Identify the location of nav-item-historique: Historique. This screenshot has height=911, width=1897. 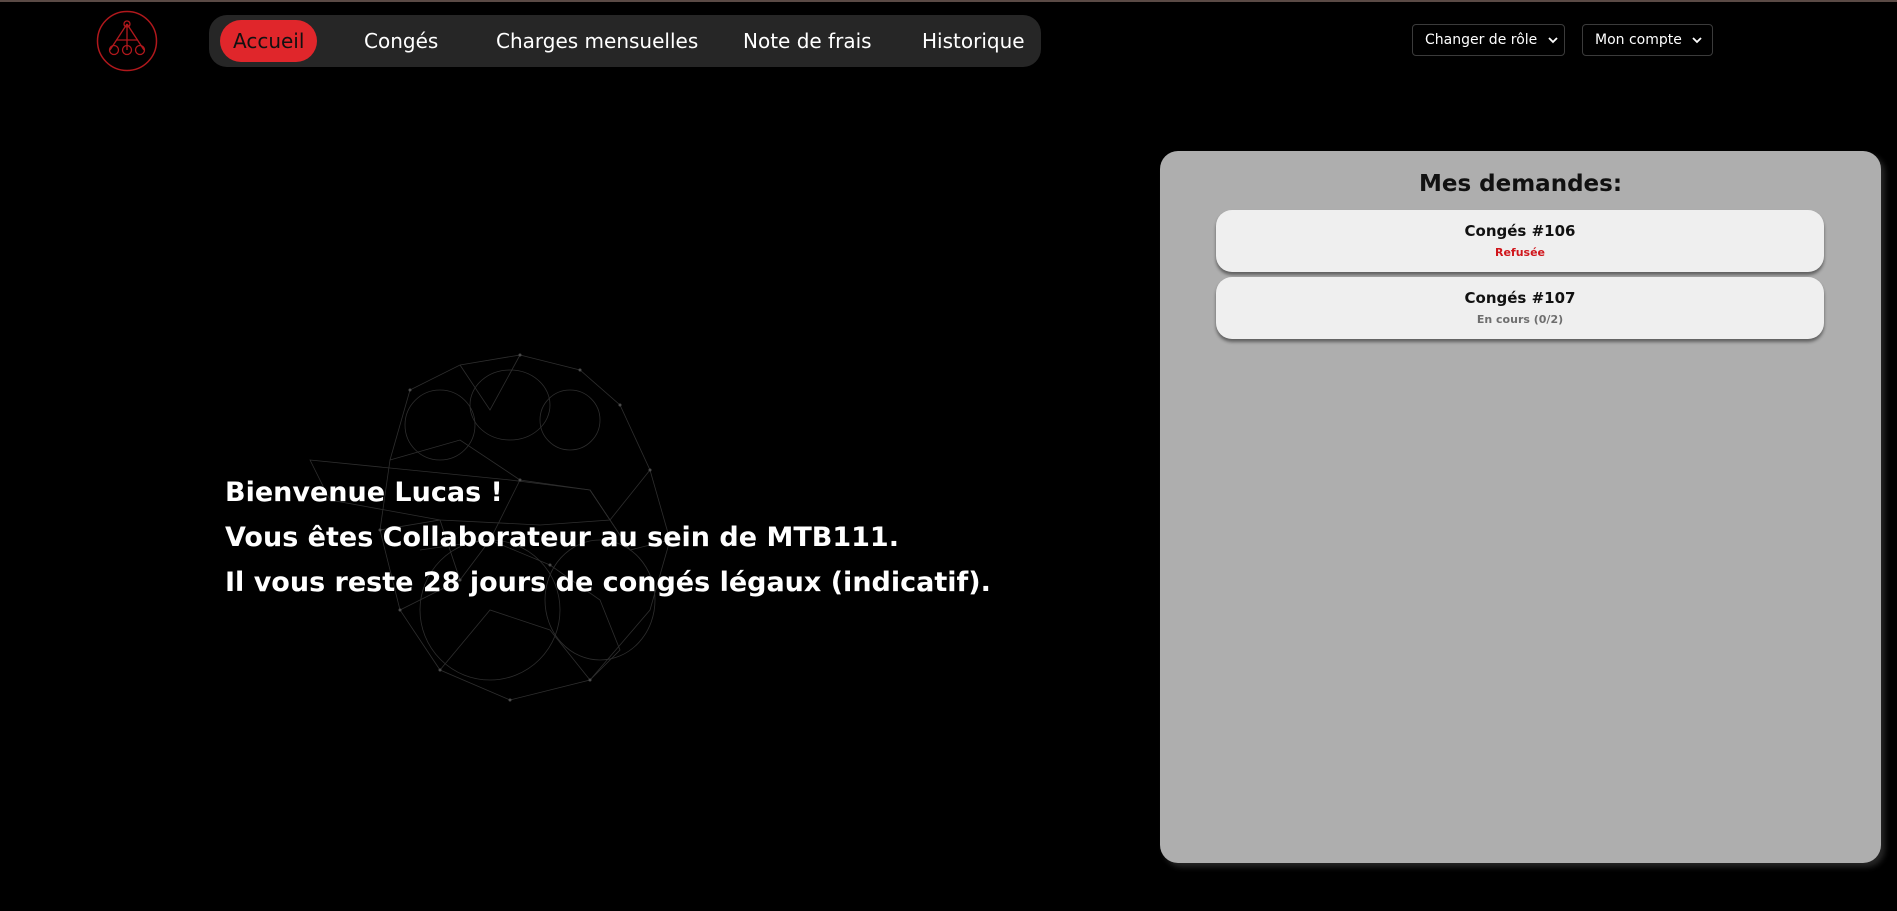
(973, 41).